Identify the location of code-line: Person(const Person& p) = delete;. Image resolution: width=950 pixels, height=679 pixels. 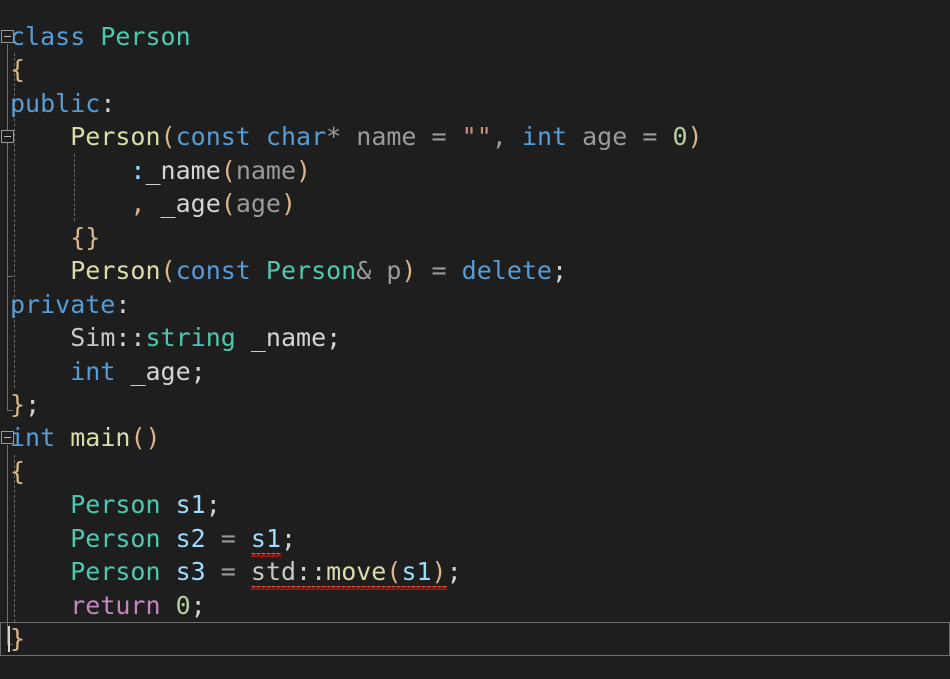
(475, 270).